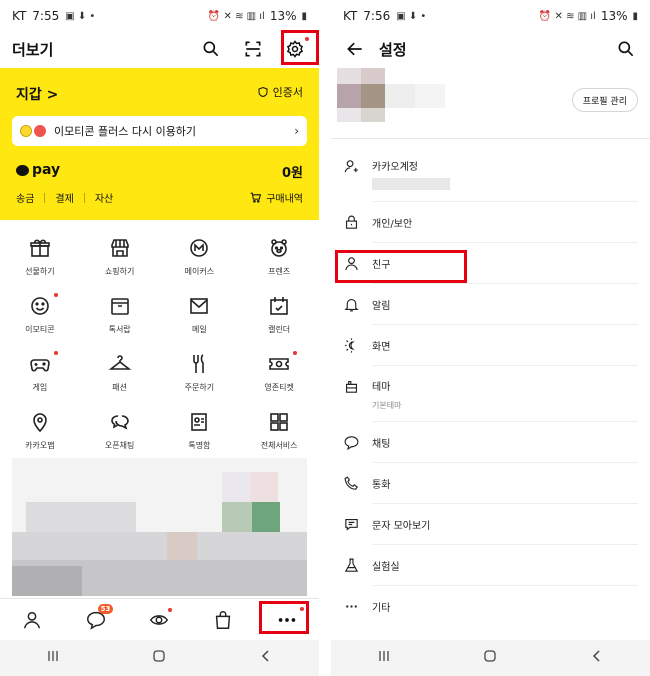  Describe the element at coordinates (350, 345) in the screenshot. I see `brightness-icon` at that location.